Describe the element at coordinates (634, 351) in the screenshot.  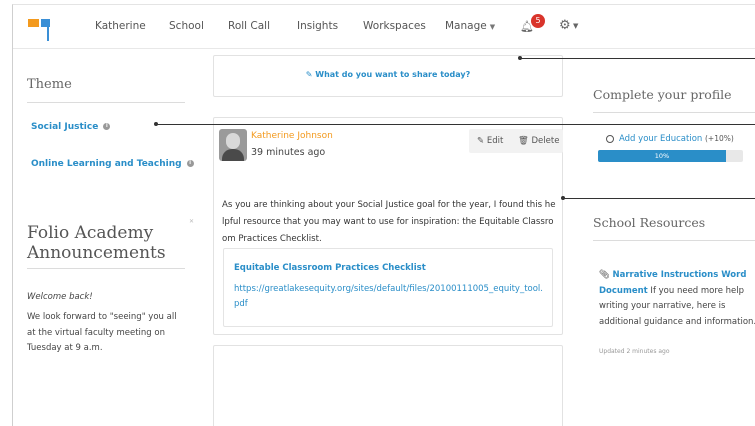
I see `resource-updated: Updated 2 minutes ago` at that location.